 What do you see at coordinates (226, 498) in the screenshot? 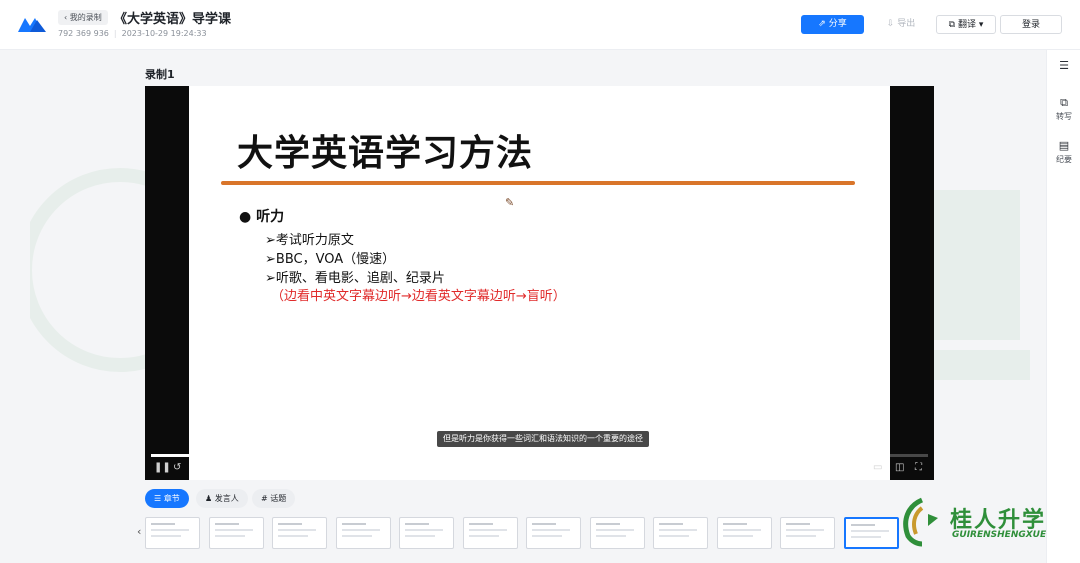
I see `tab-label: 发言人` at bounding box center [226, 498].